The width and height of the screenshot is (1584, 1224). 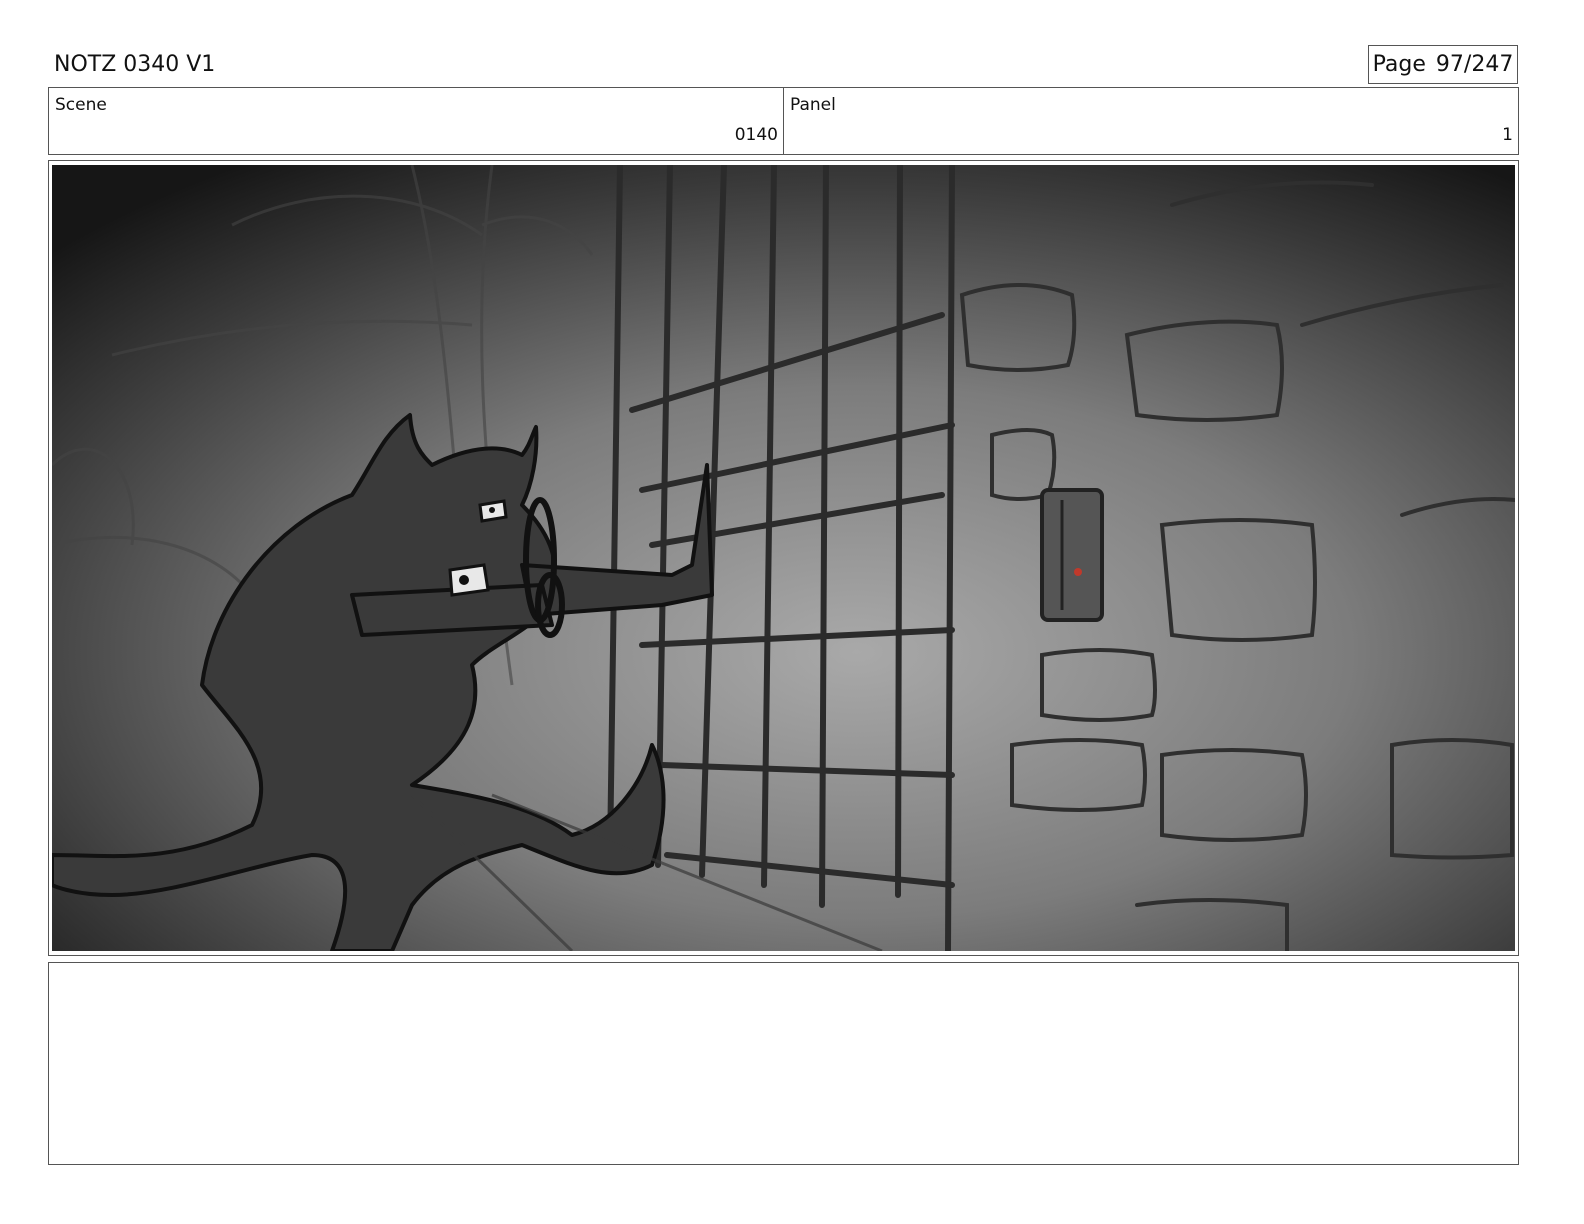 I want to click on scene-label: Scene, so click(x=81, y=105).